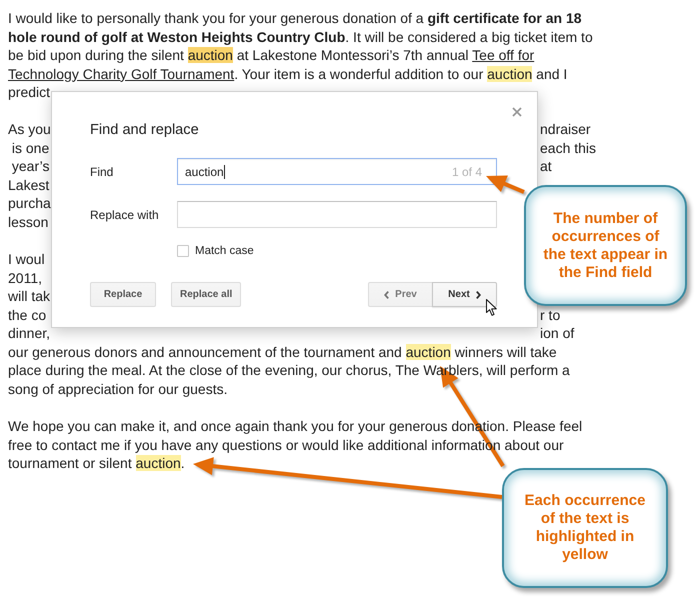 The height and width of the screenshot is (605, 699). What do you see at coordinates (503, 55) in the screenshot?
I see `link: Tee off for` at bounding box center [503, 55].